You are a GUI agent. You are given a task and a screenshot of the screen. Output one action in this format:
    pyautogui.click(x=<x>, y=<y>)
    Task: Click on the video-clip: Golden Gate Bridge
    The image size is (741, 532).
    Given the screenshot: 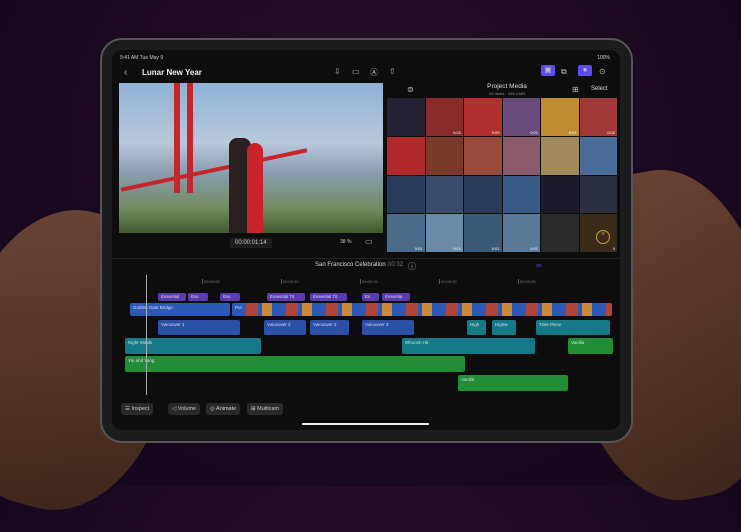 What is the action you would take?
    pyautogui.click(x=180, y=309)
    